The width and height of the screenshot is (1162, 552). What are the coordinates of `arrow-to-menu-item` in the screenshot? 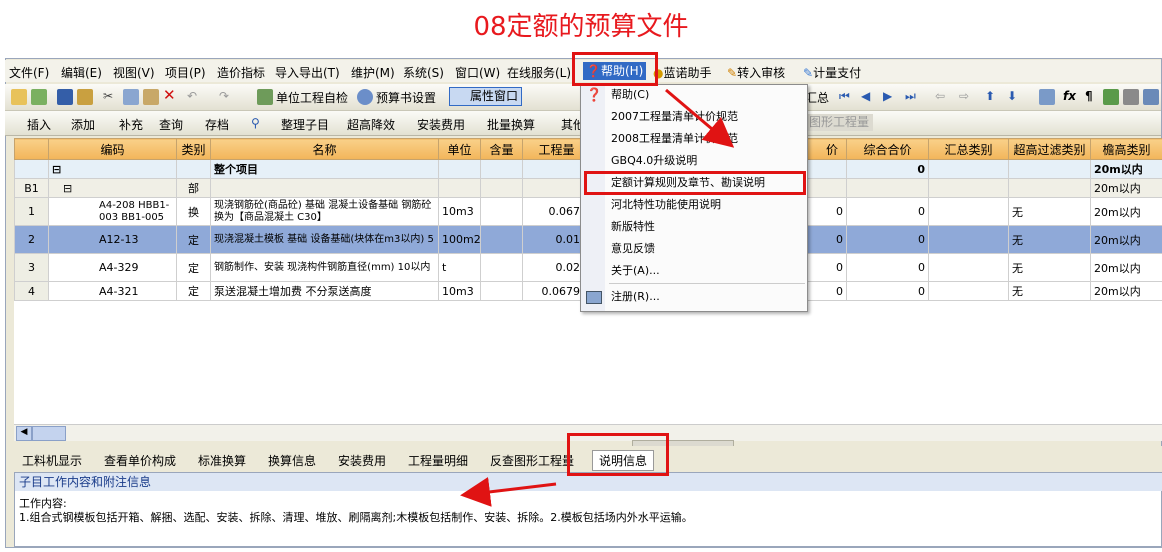 It's located at (700, 118).